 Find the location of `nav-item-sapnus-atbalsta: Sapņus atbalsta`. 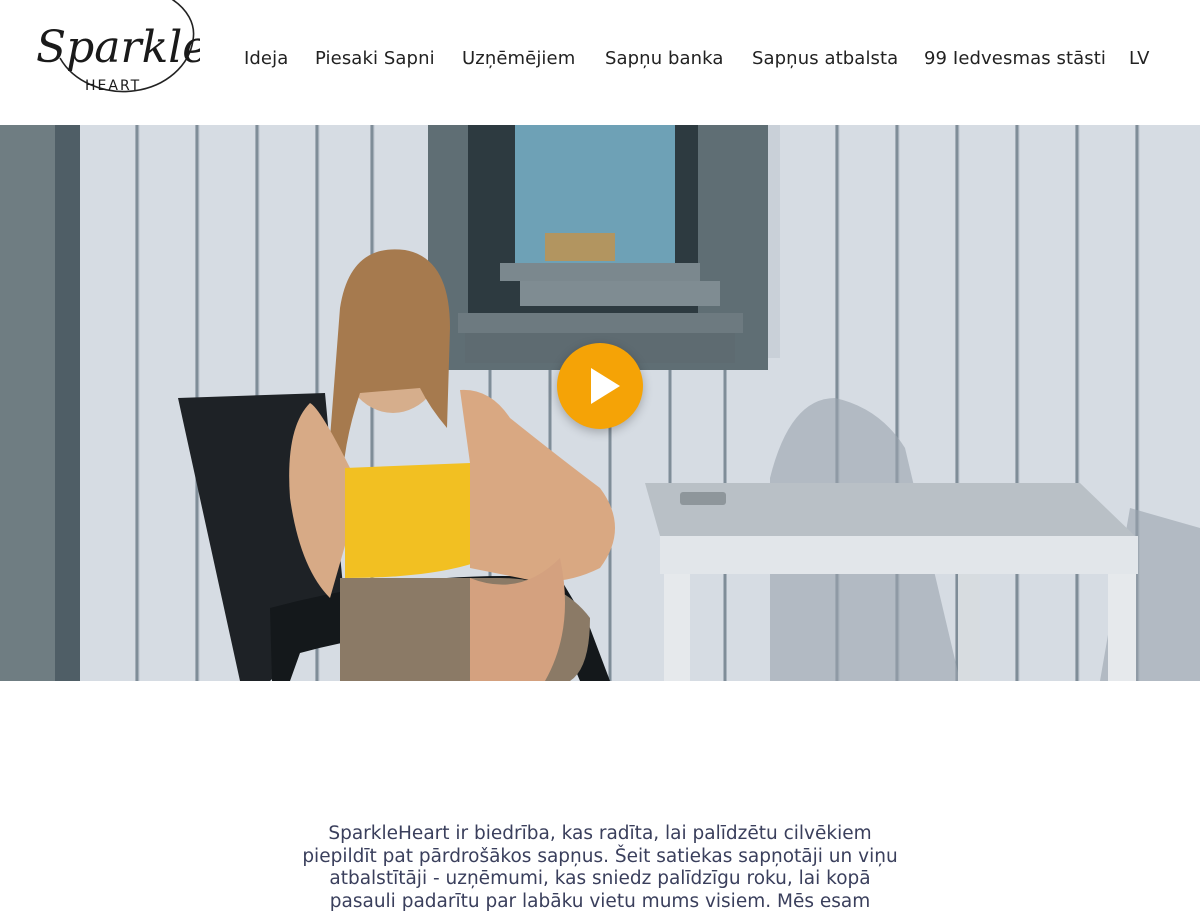

nav-item-sapnus-atbalsta: Sapņus atbalsta is located at coordinates (825, 58).